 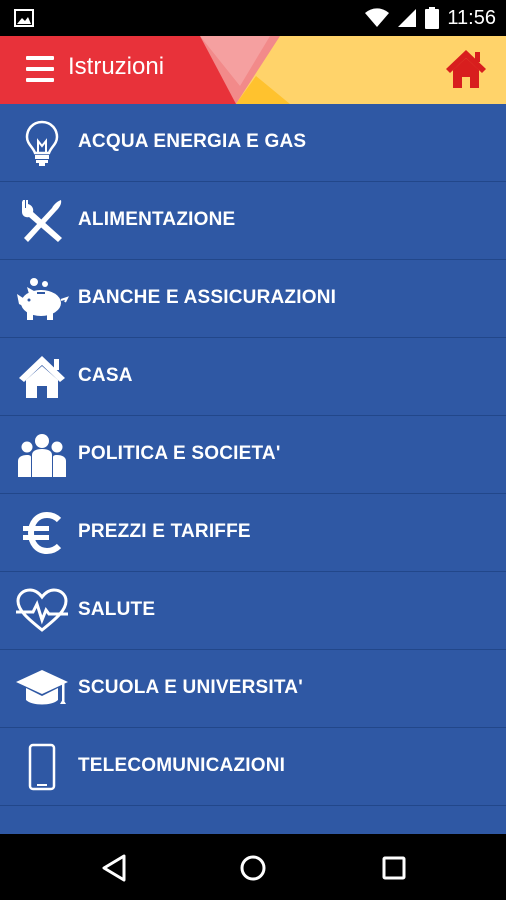 I want to click on category-item: CASA, so click(x=253, y=377).